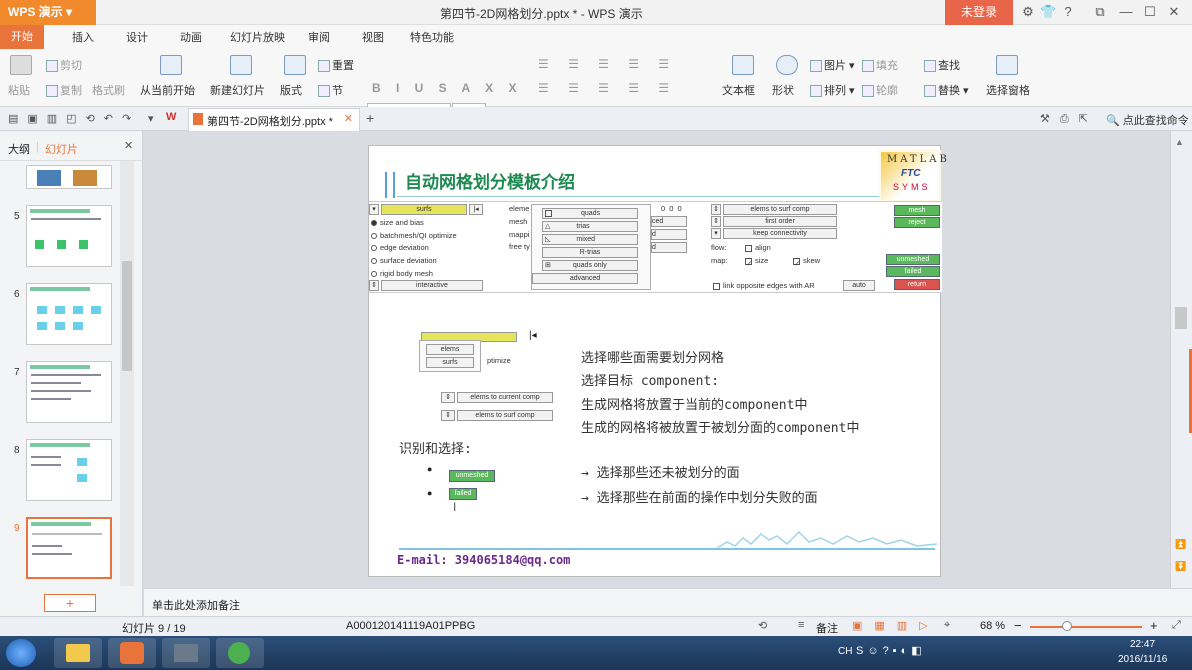 Image resolution: width=1192 pixels, height=670 pixels. I want to click on mesh-button: mesh, so click(917, 210).